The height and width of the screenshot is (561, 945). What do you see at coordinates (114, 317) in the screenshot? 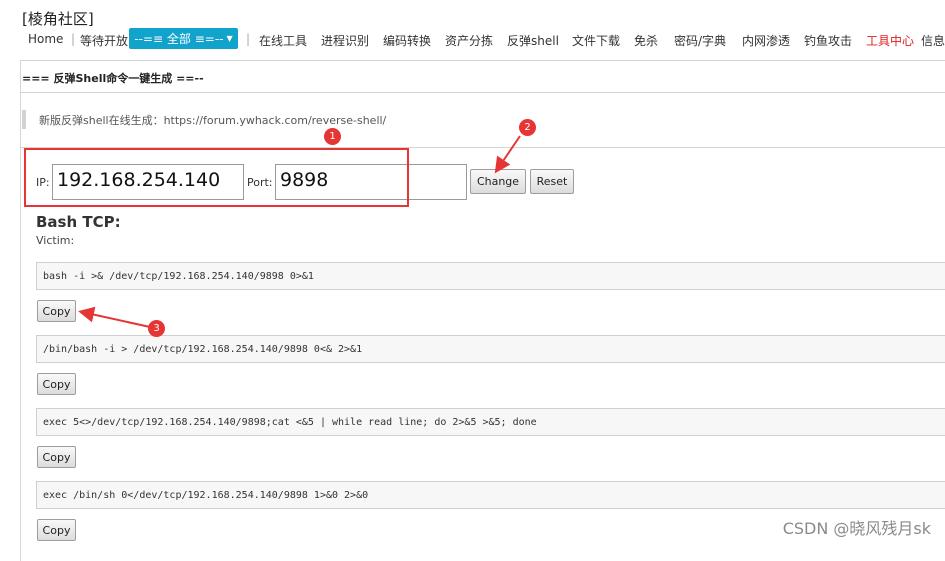
I see `arrow-to-copy` at bounding box center [114, 317].